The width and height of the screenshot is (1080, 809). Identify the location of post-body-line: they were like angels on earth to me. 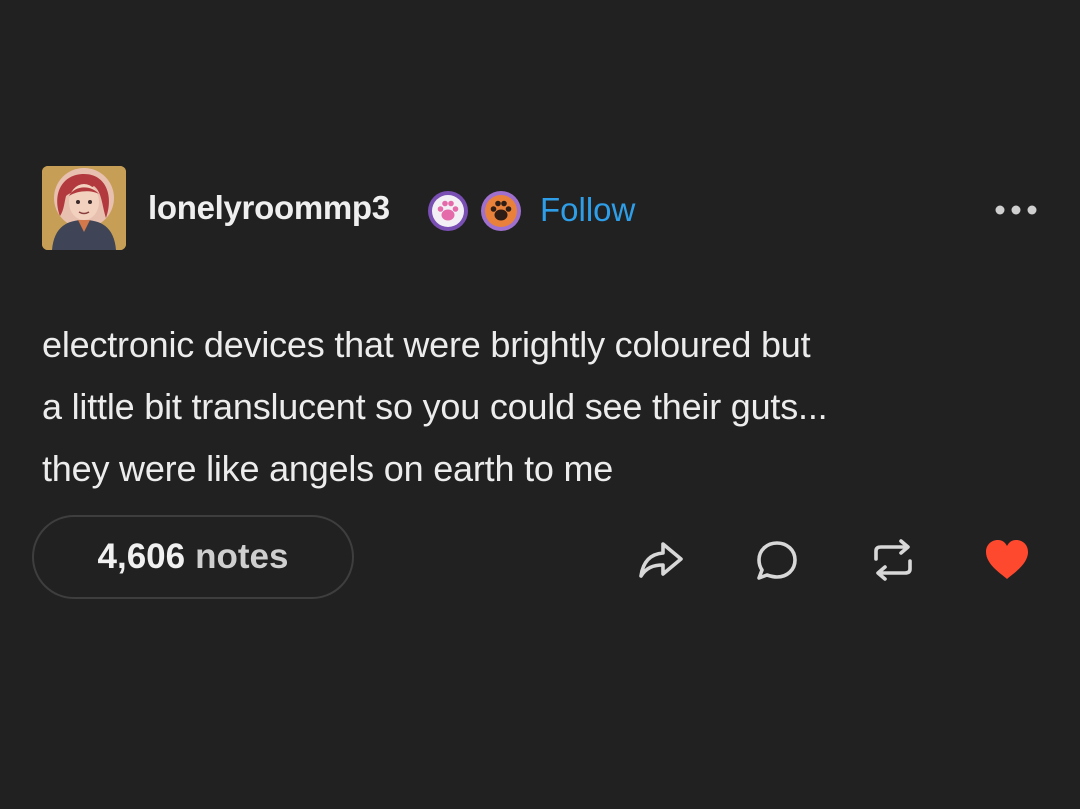
(328, 468).